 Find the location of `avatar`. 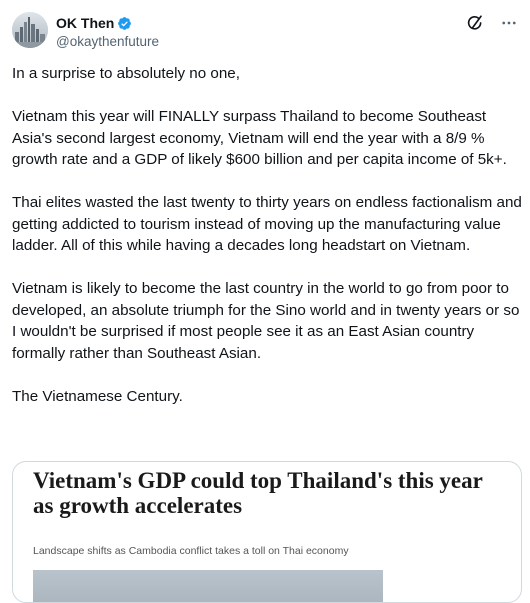

avatar is located at coordinates (30, 30).